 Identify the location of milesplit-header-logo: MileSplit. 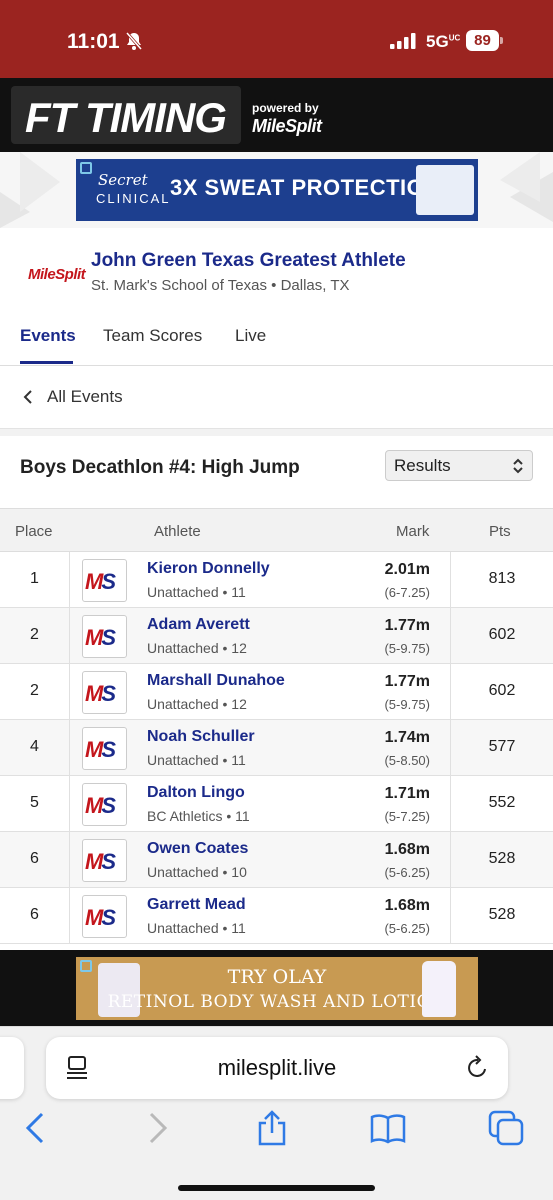
(287, 126).